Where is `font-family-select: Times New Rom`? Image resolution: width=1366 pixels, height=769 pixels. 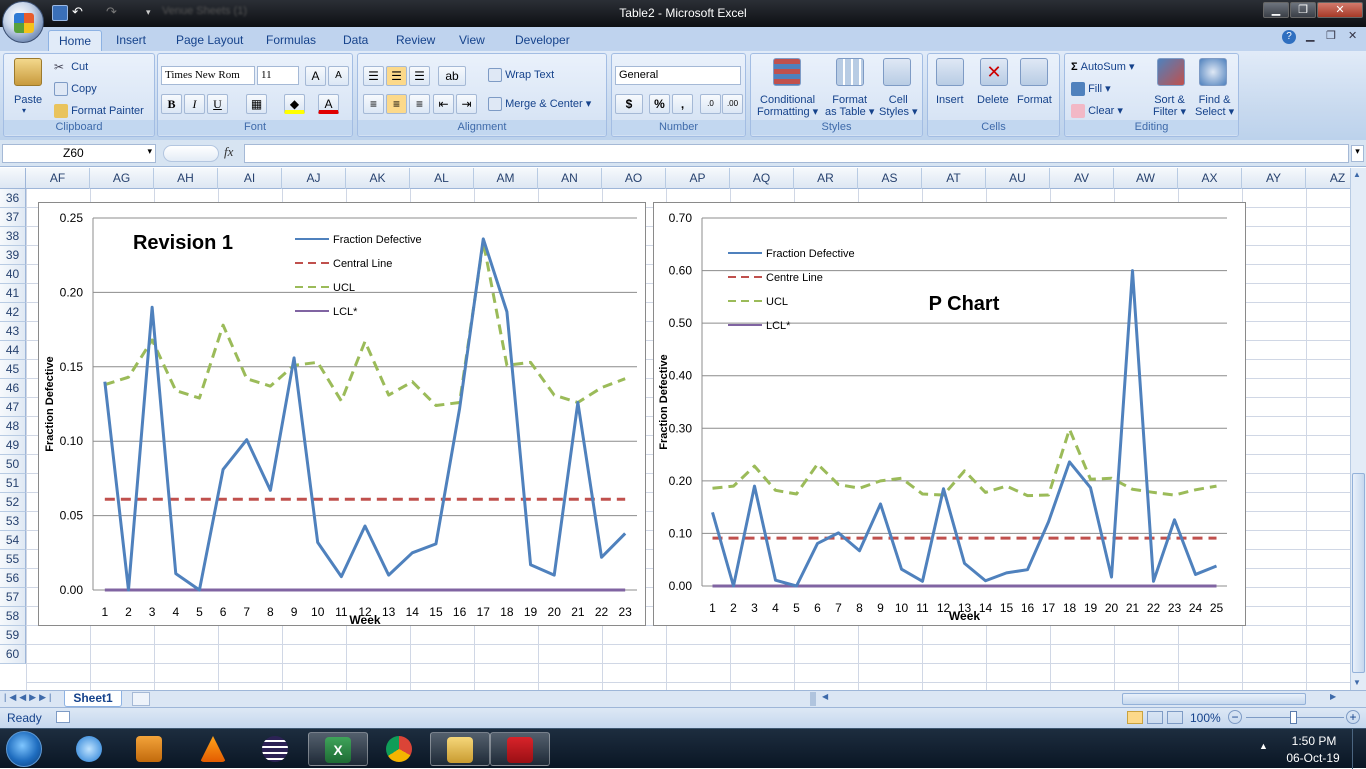
font-family-select: Times New Rom is located at coordinates (208, 75).